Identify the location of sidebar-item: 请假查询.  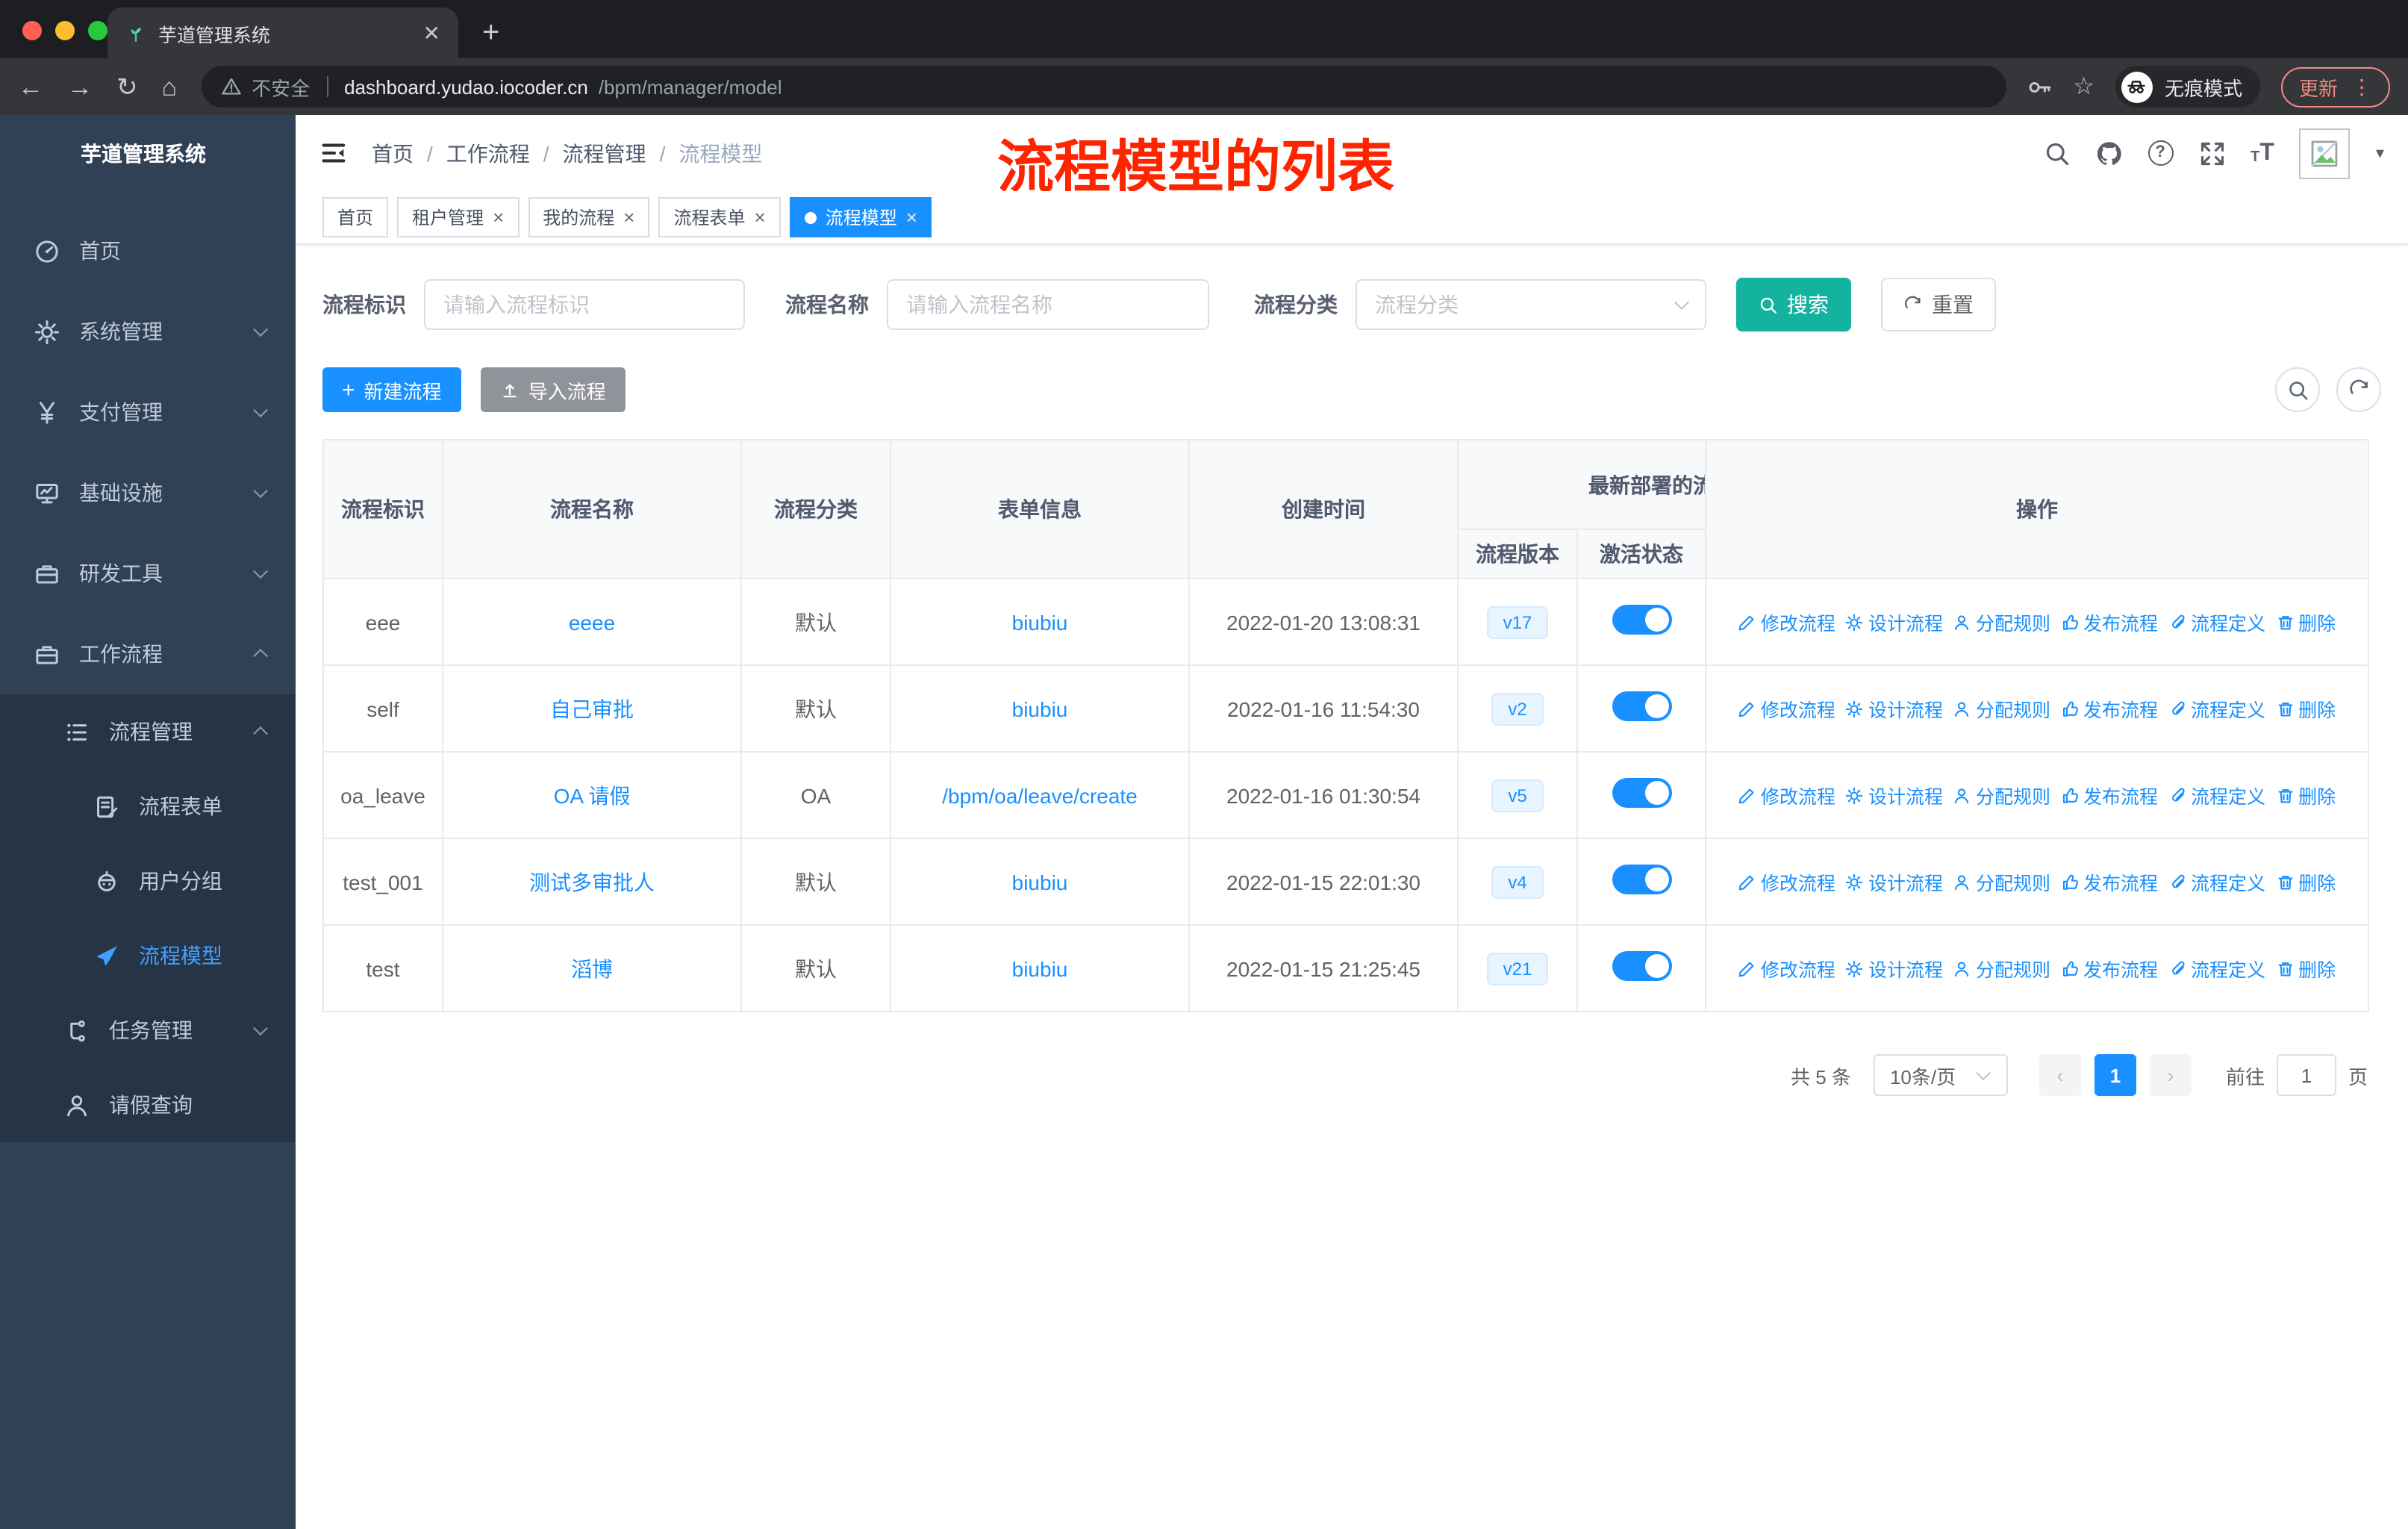
(148, 1105).